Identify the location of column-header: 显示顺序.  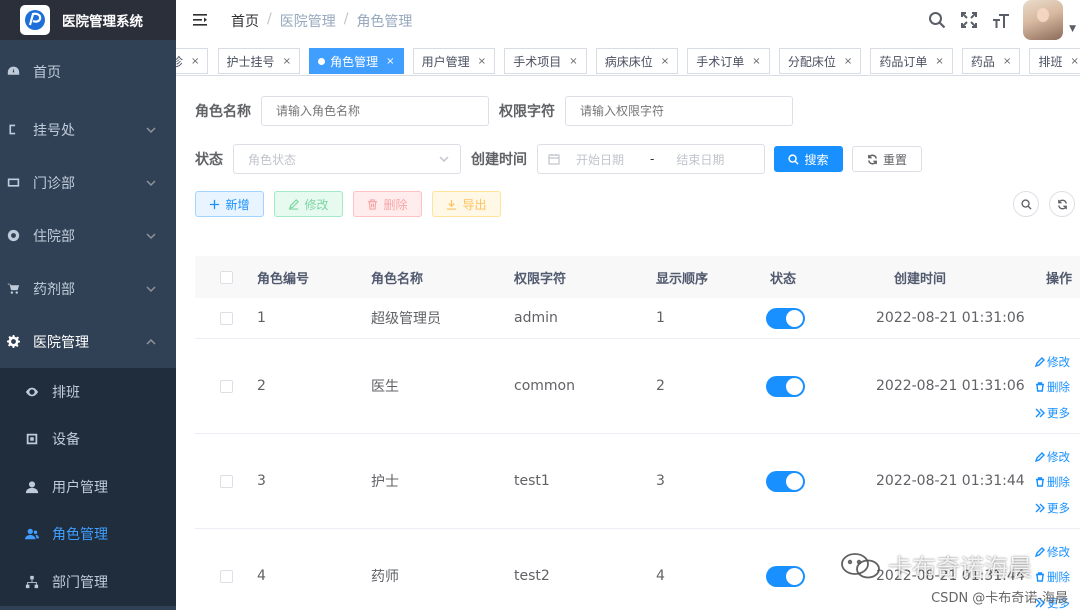
(708, 277).